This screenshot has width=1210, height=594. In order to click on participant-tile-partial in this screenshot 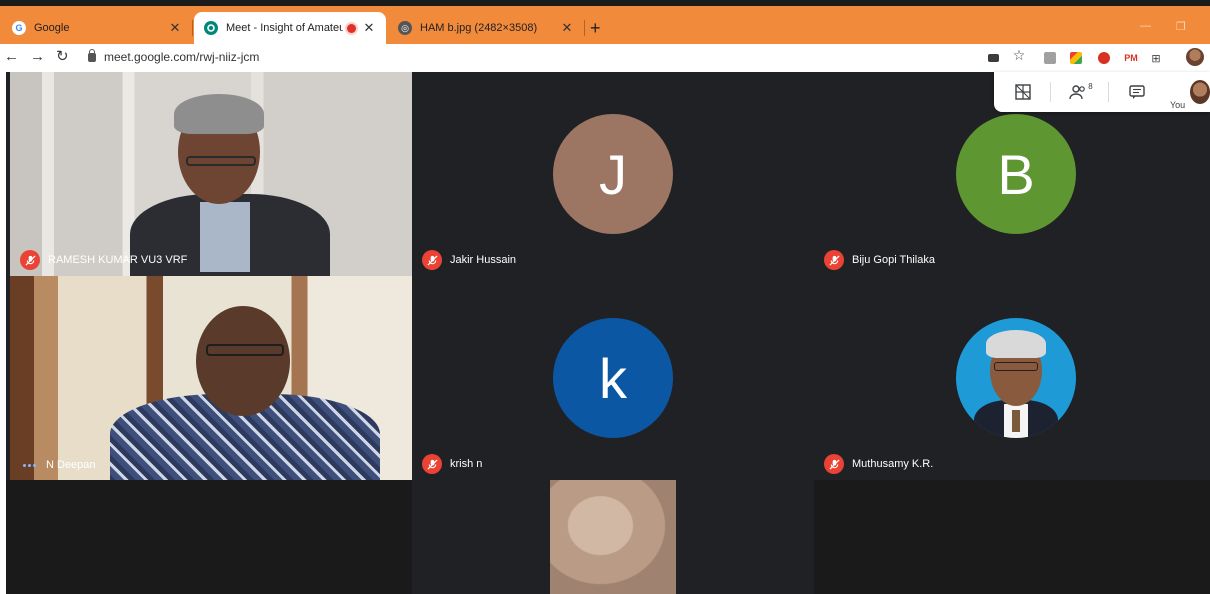, I will do `click(613, 537)`.